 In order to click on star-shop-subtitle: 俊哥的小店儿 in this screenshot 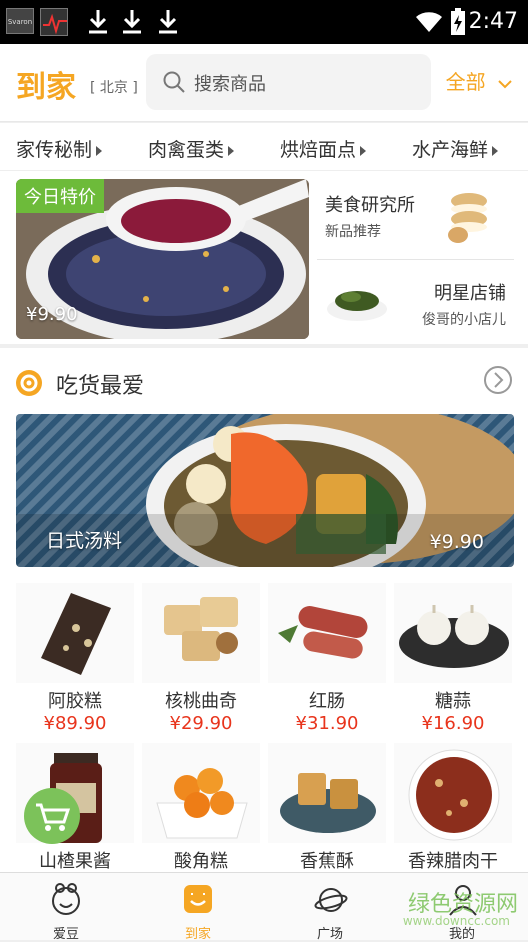, I will do `click(464, 320)`.